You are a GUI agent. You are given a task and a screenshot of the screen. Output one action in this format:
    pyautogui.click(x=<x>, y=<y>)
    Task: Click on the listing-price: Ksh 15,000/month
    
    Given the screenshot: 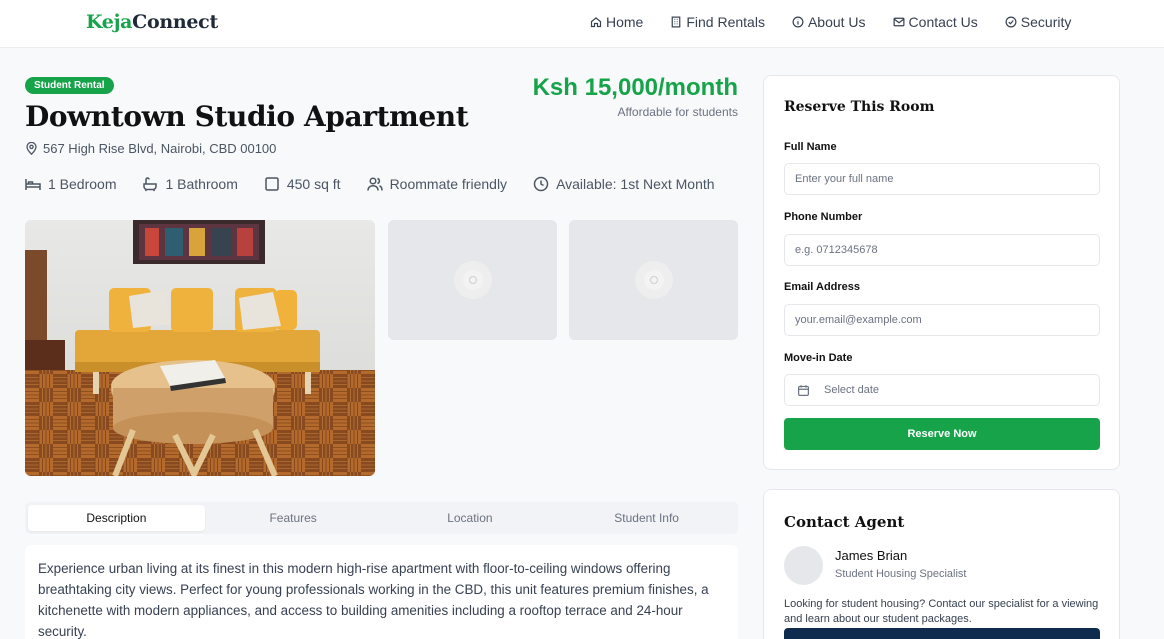 What is the action you would take?
    pyautogui.click(x=635, y=87)
    